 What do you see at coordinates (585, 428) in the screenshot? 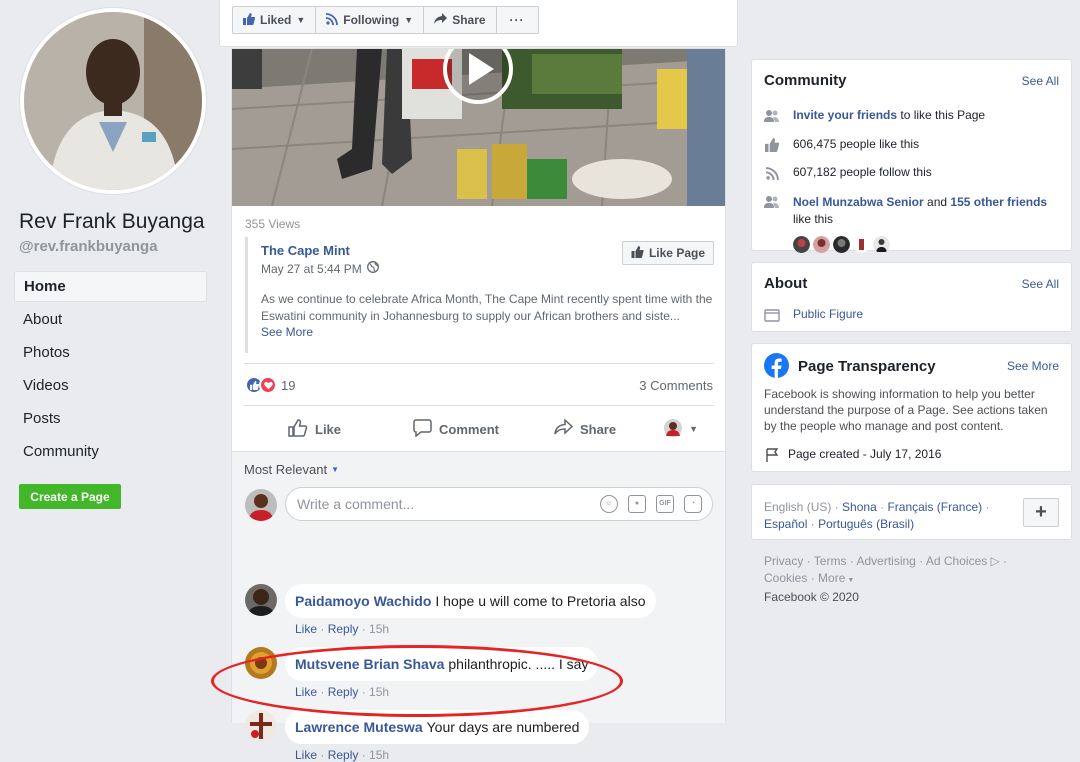
I see `share-button: Share` at bounding box center [585, 428].